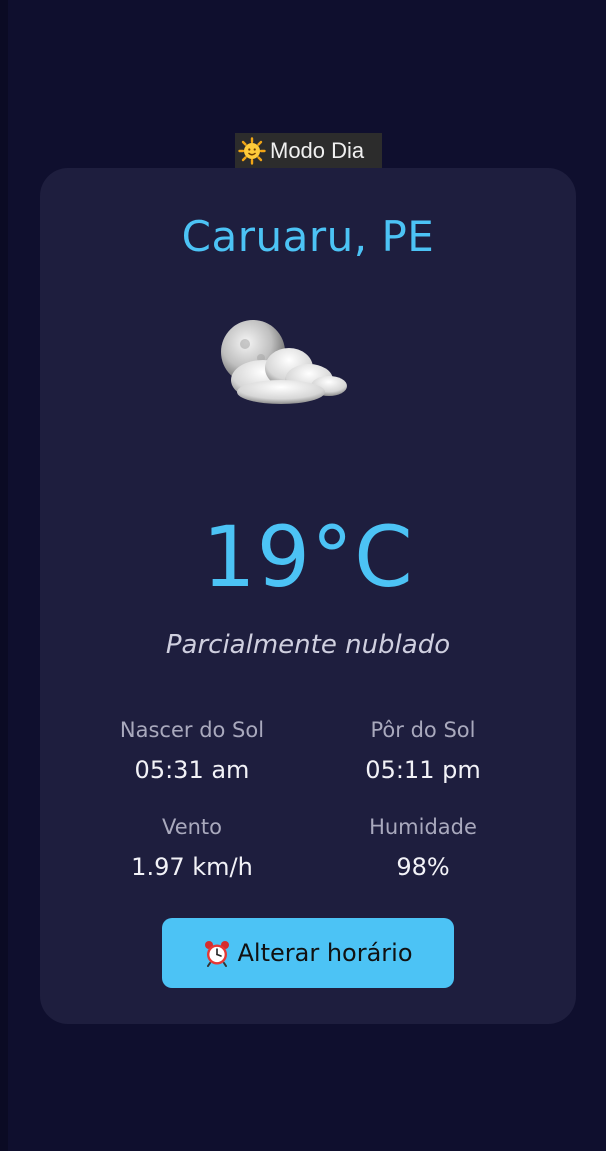 Image resolution: width=606 pixels, height=1151 pixels. I want to click on day-mode-toggle-button: Modo Dia, so click(308, 150).